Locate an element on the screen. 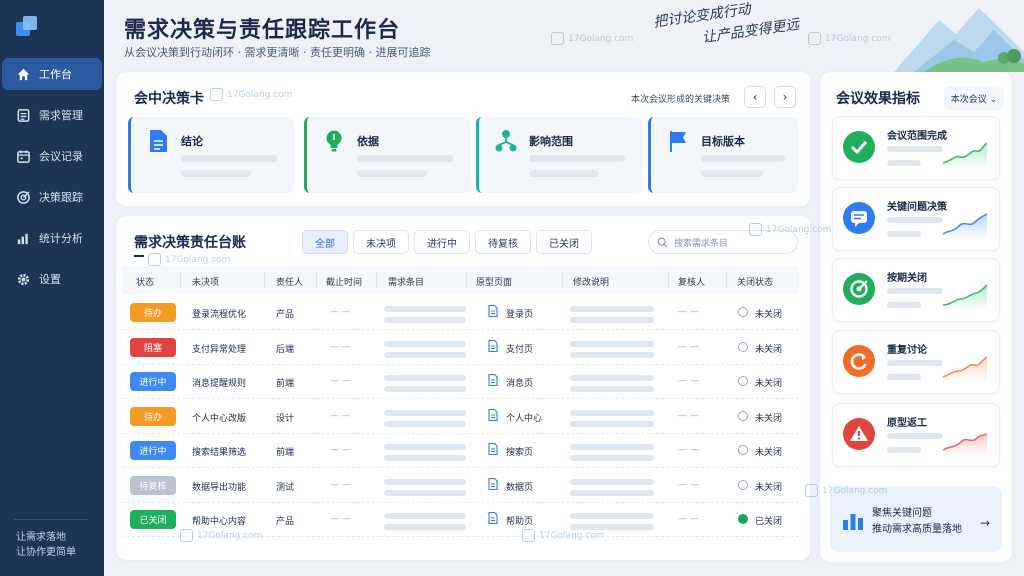 Image resolution: width=1024 pixels, height=576 pixels. table-row: 待复核 数据导出功能 测试 — — 数据页 — — 未关闭 is located at coordinates (460, 486).